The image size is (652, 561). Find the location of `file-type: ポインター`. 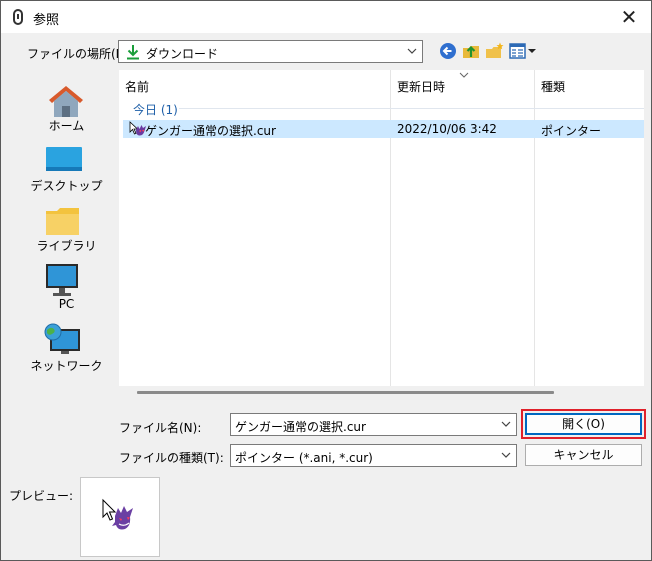

file-type: ポインター is located at coordinates (571, 131).